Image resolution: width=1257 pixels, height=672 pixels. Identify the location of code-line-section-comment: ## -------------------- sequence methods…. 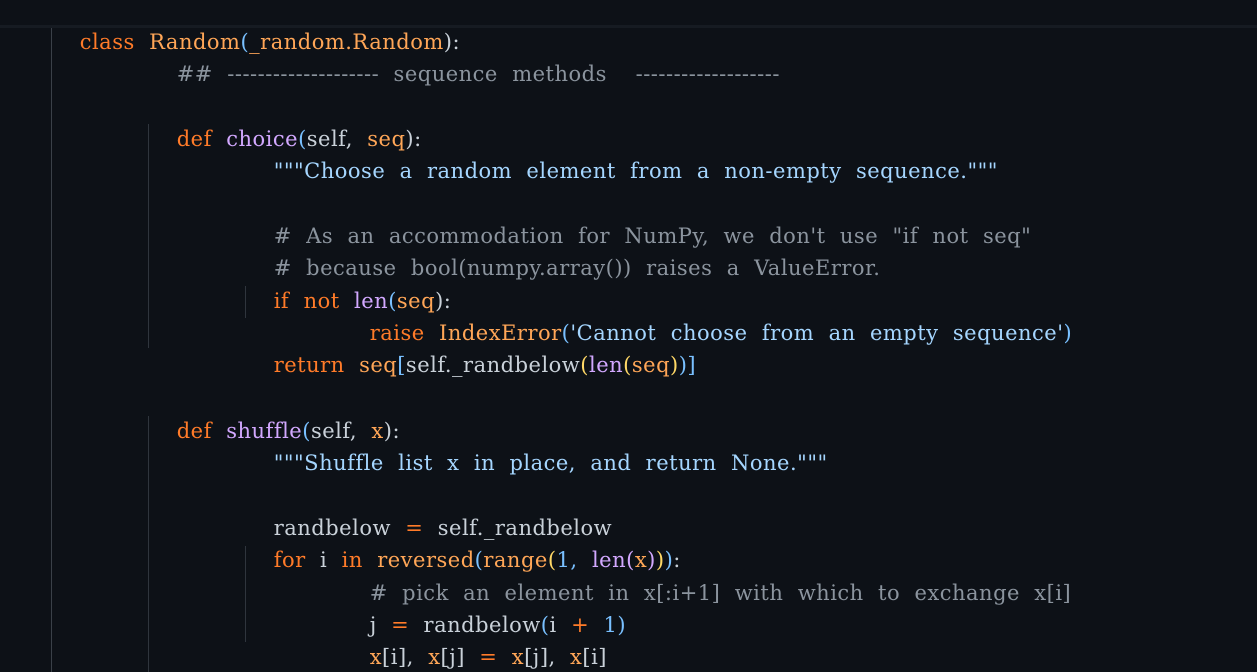
(464, 56).